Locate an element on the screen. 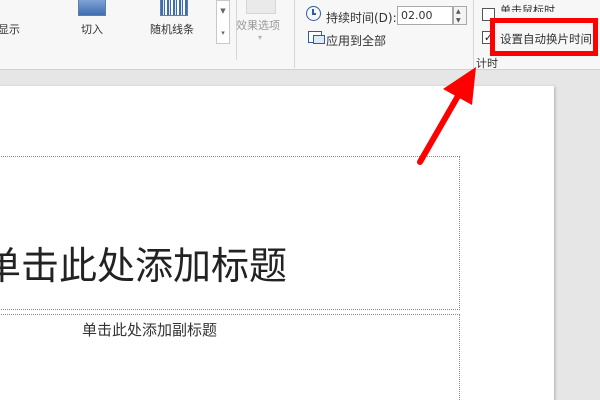 This screenshot has width=600, height=400. gallery-down-icon: ▼ is located at coordinates (223, 11).